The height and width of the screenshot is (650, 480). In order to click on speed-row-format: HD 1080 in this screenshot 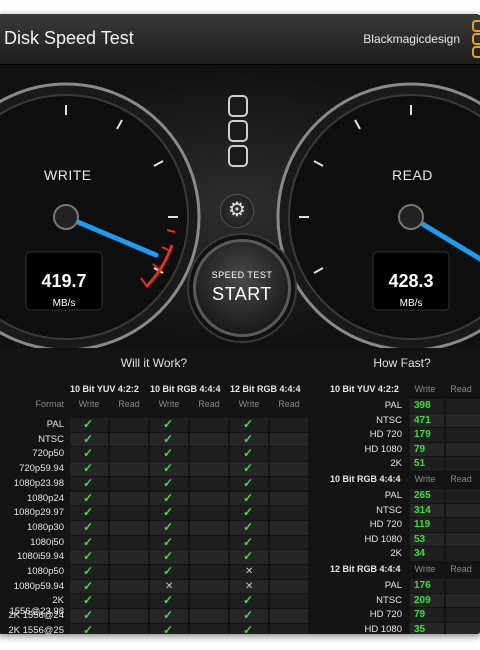, I will do `click(383, 449)`.